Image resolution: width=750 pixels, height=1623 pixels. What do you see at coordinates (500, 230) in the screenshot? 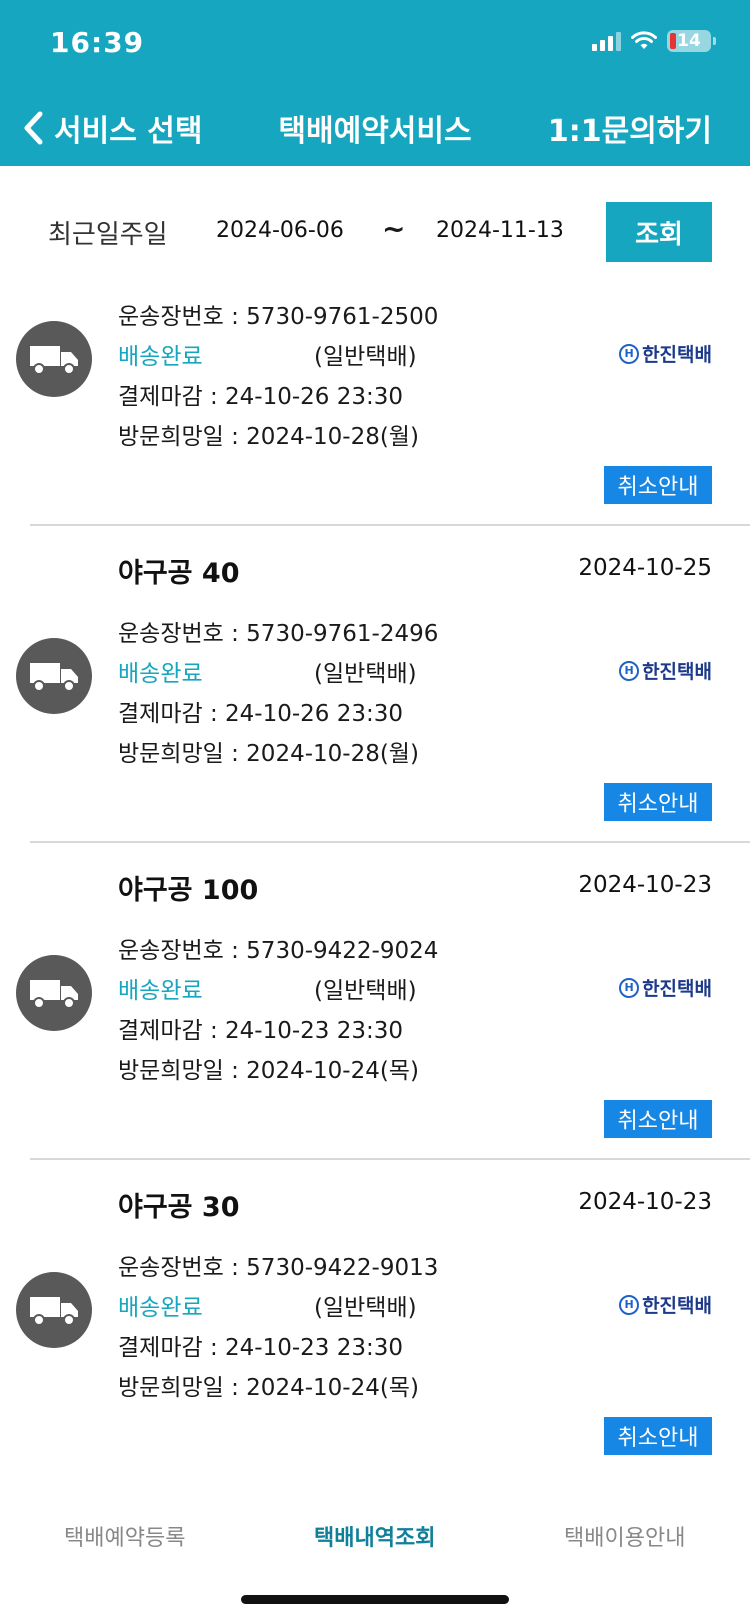
I see `end-date: 2024-11-13` at bounding box center [500, 230].